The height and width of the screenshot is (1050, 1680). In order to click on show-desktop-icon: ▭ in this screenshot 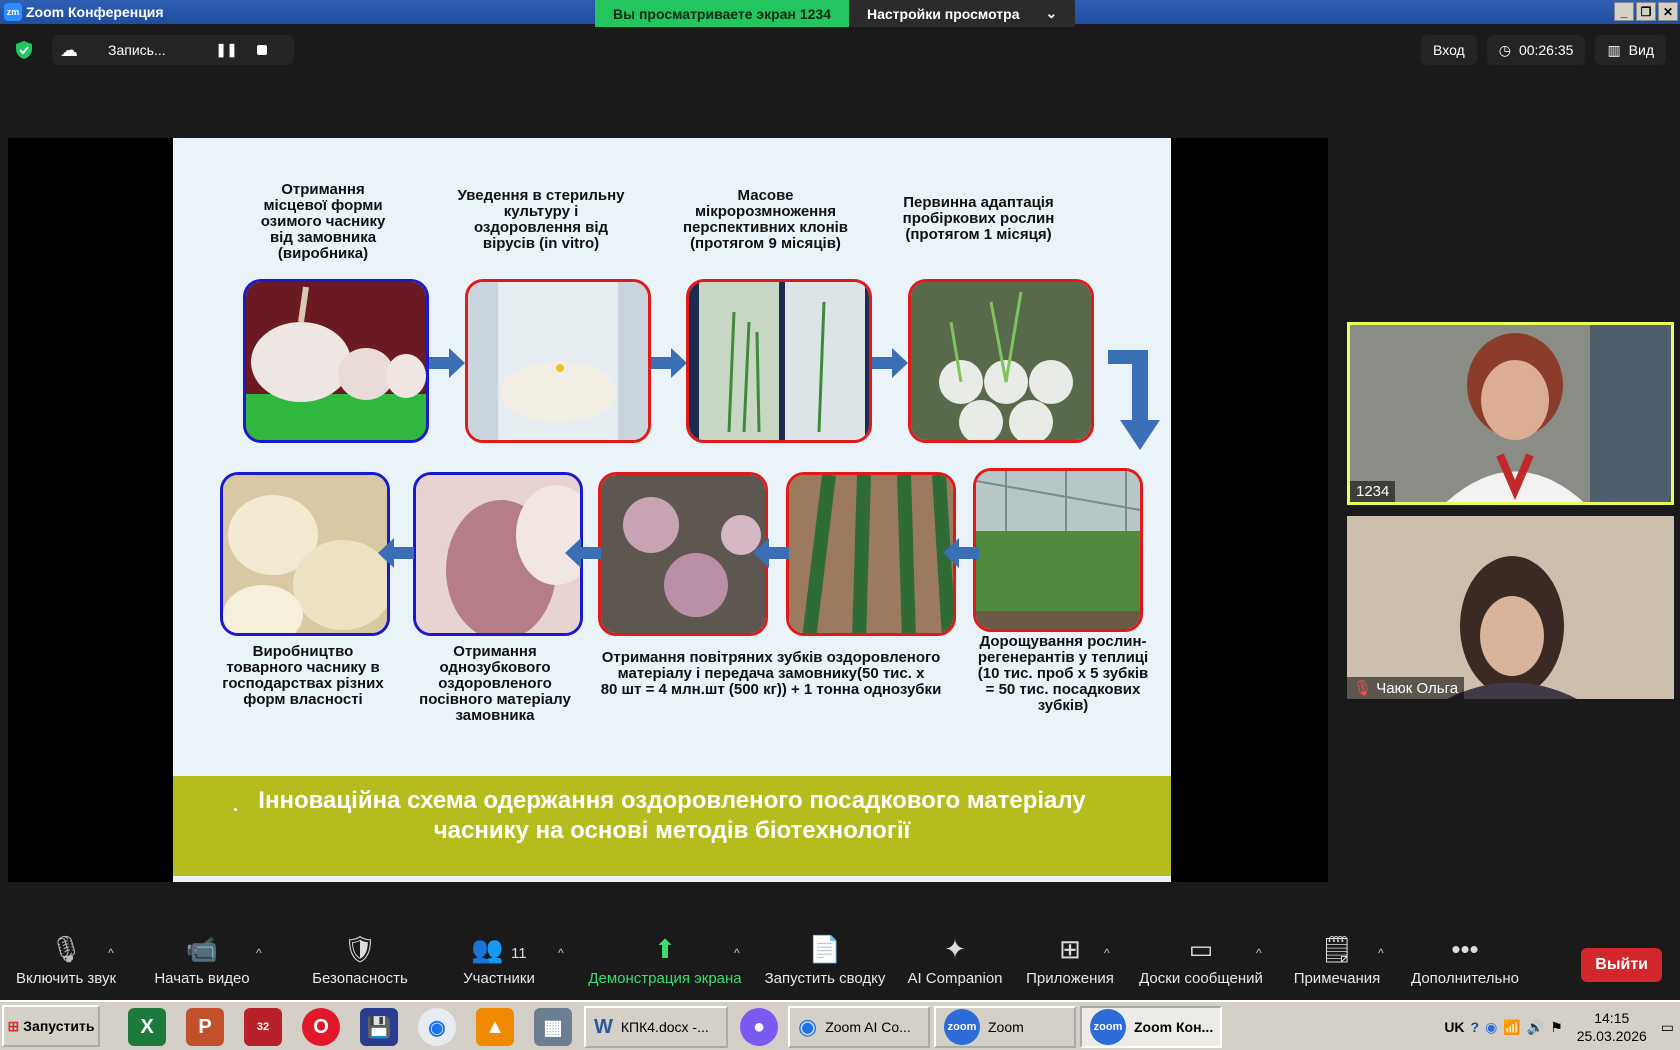, I will do `click(1667, 1027)`.